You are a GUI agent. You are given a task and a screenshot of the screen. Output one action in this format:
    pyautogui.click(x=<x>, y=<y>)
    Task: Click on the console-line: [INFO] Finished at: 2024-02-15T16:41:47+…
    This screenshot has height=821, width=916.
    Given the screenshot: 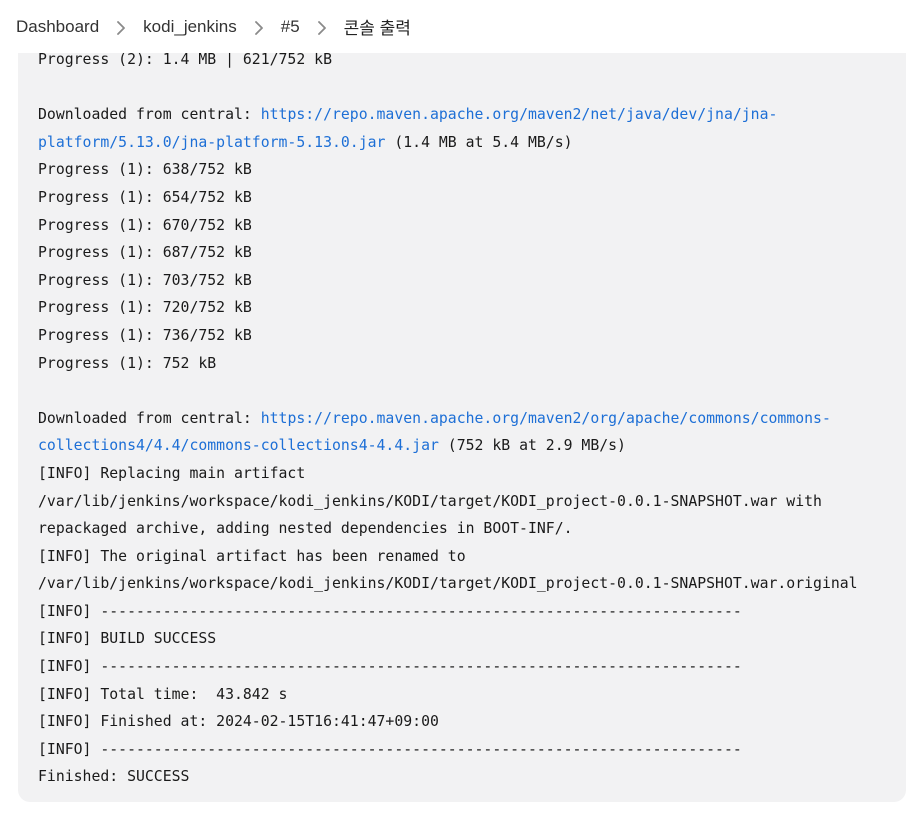 What is the action you would take?
    pyautogui.click(x=238, y=722)
    